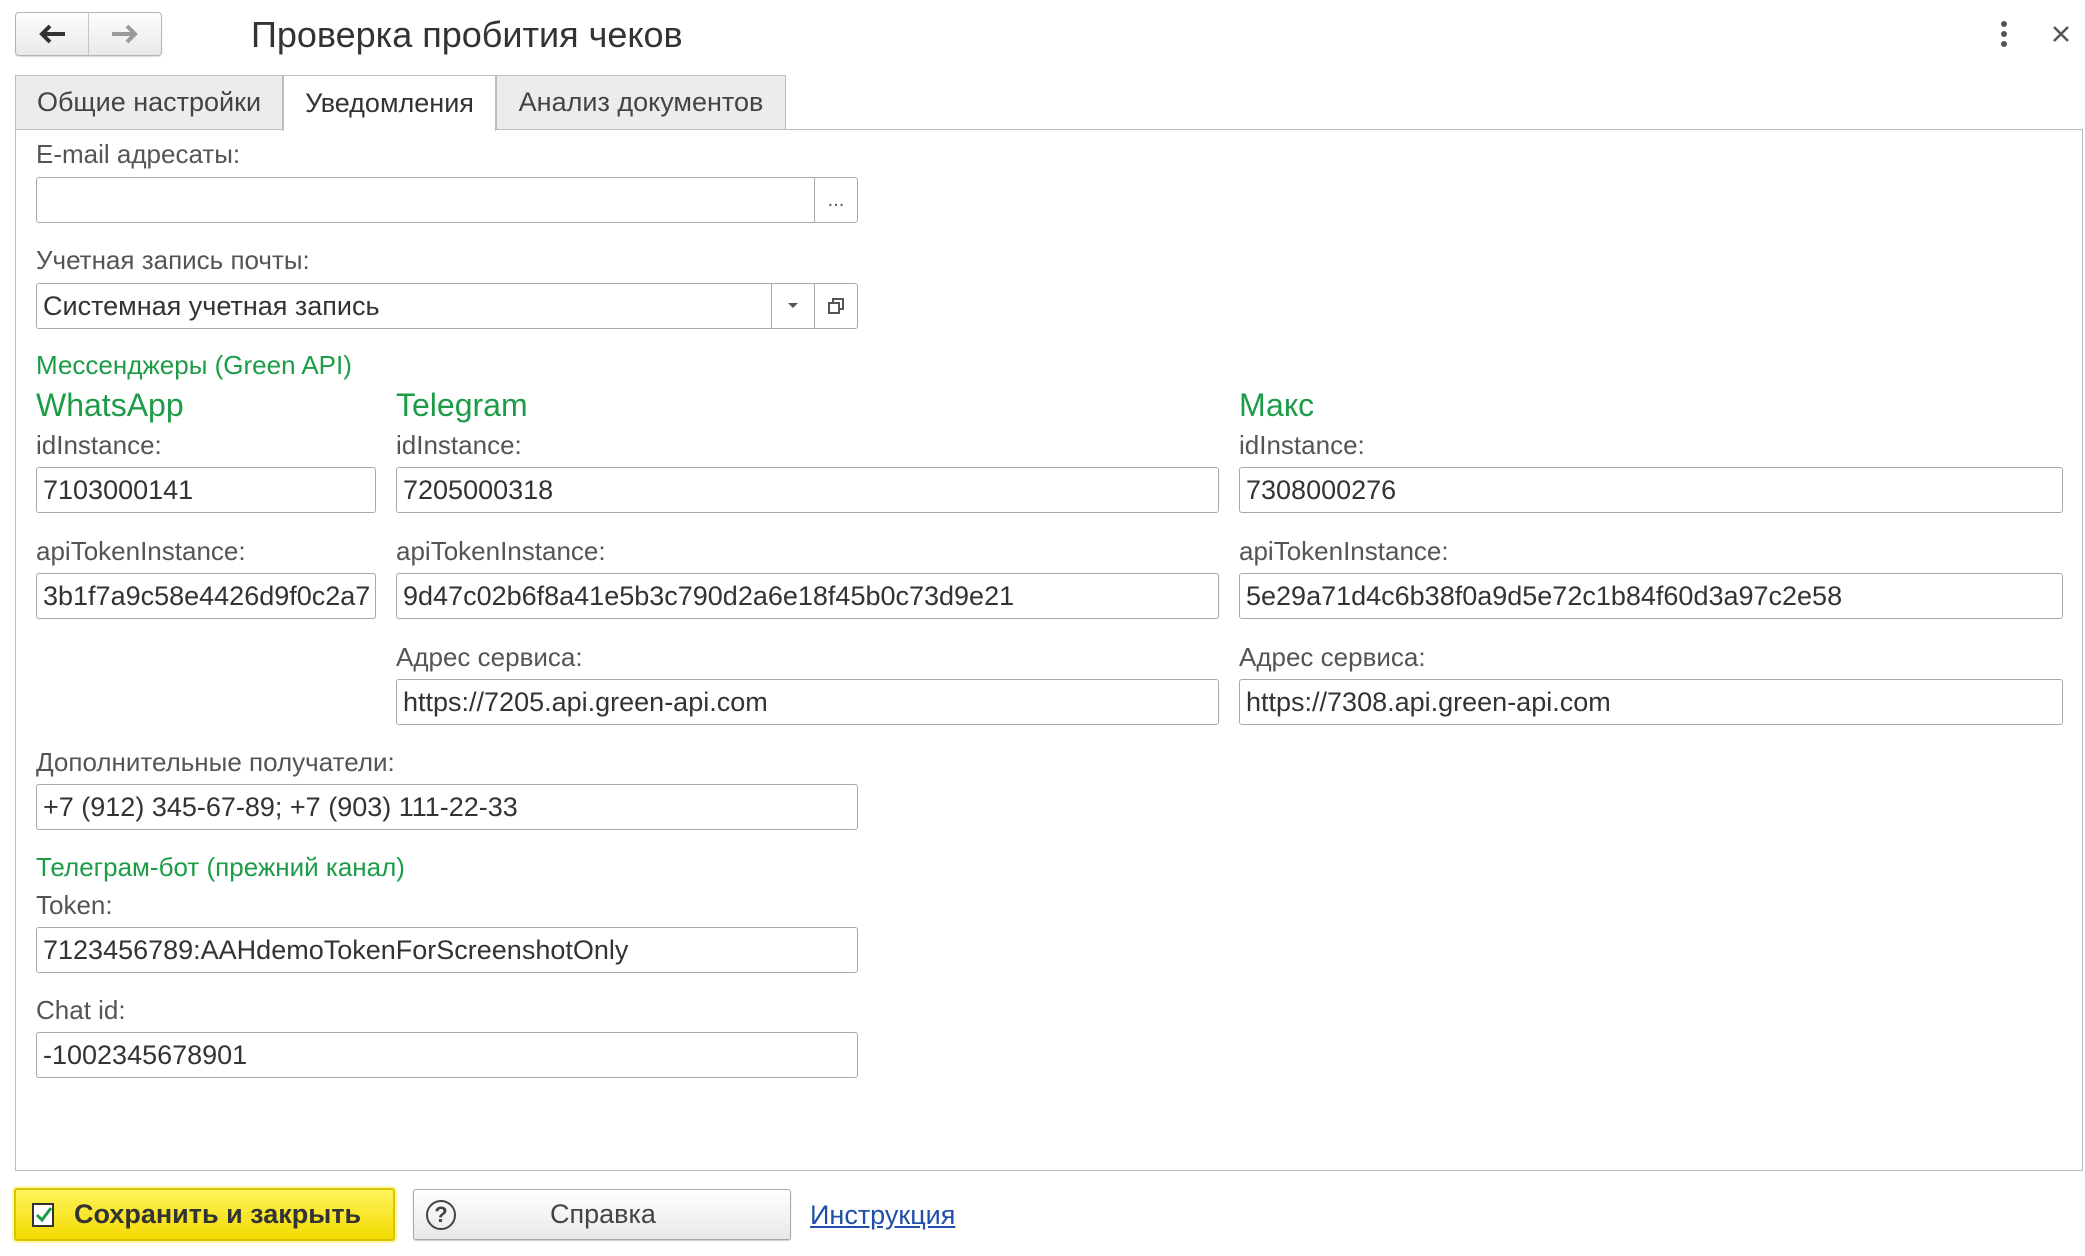  I want to click on back-button, so click(52, 34).